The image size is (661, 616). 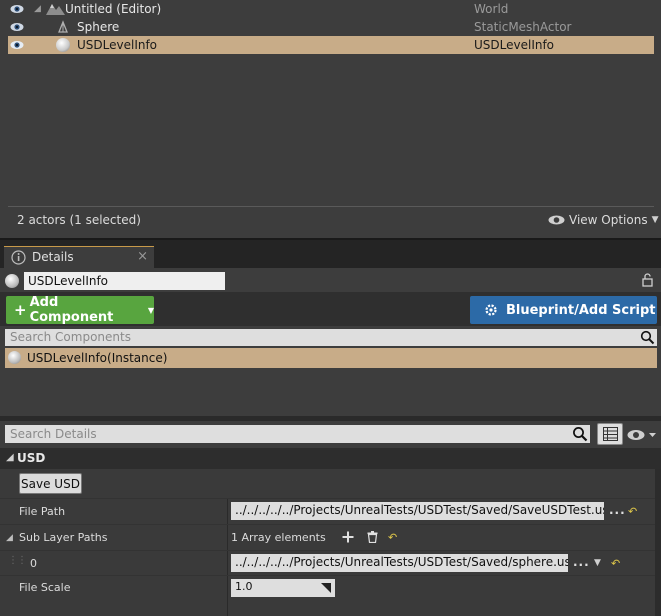 I want to click on outliner-row-sphere: Sphere StaticMeshActor, so click(x=331, y=27).